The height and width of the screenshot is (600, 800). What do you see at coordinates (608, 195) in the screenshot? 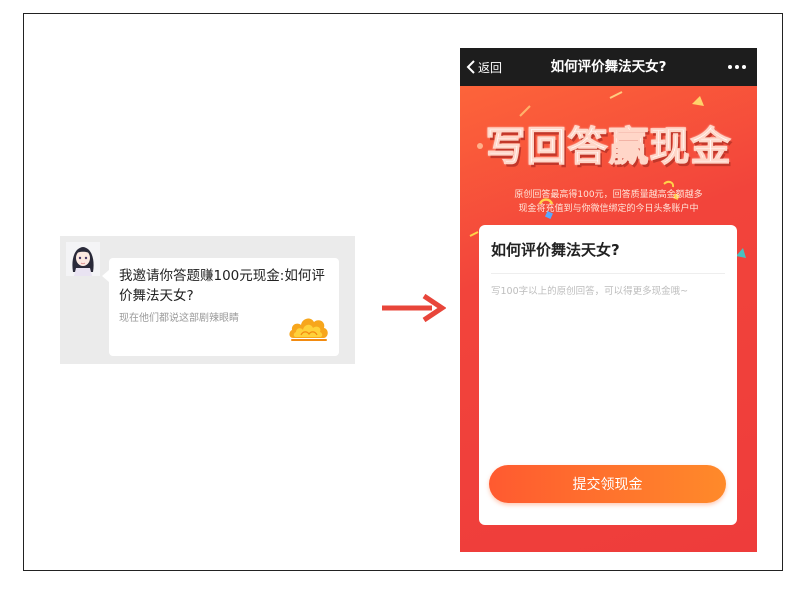
I see `banner-desc-line-1: 原创回答最高得100元，回答质量越高金额越多` at bounding box center [608, 195].